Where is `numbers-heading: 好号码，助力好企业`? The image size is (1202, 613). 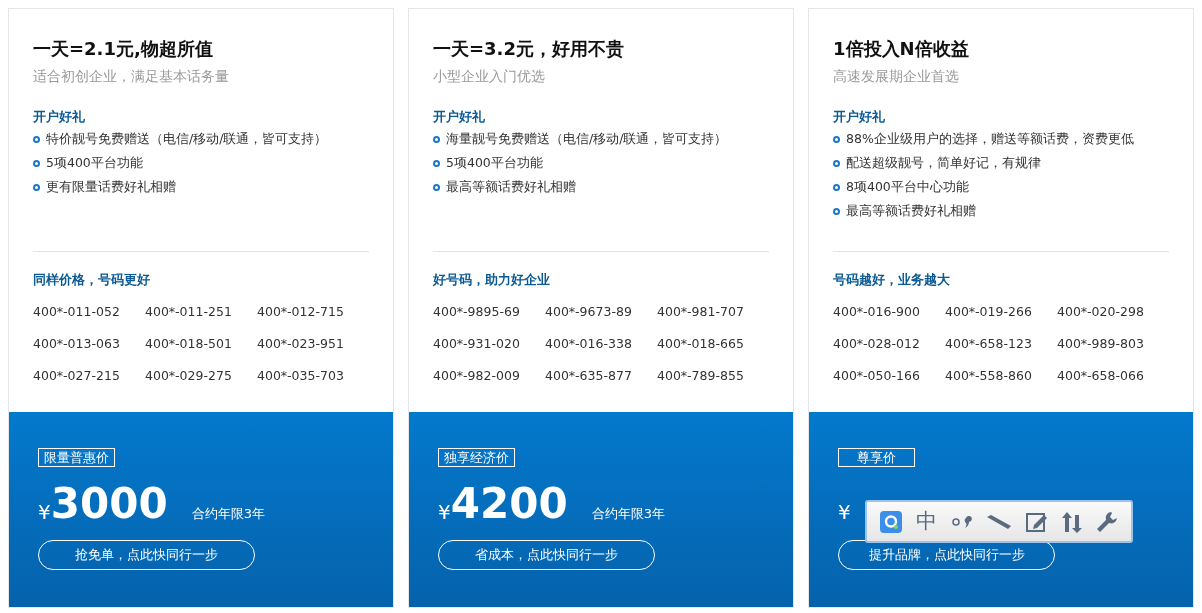 numbers-heading: 好号码，助力好企业 is located at coordinates (492, 280).